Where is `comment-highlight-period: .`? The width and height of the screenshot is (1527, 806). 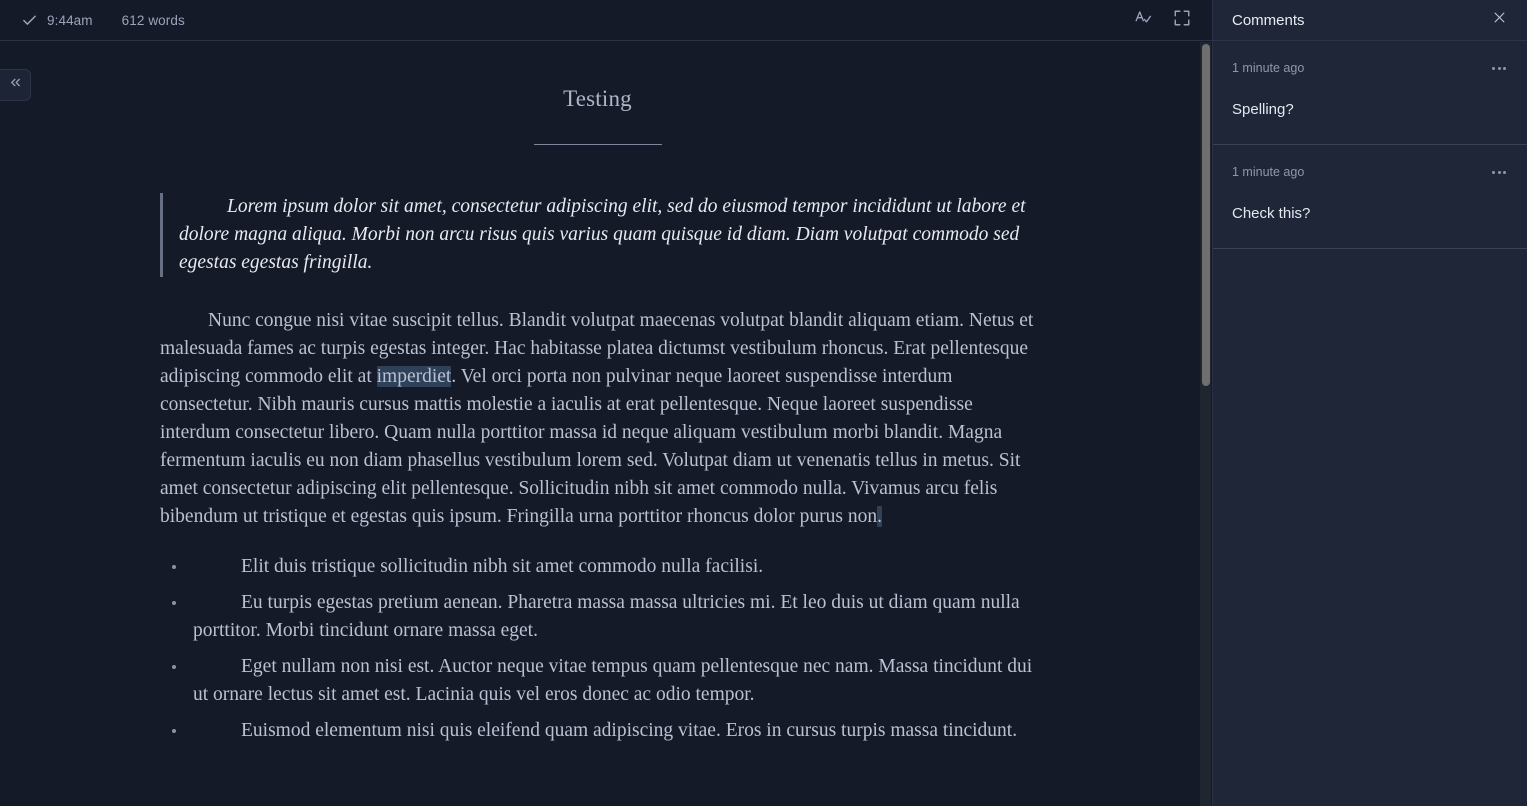 comment-highlight-period: . is located at coordinates (879, 516).